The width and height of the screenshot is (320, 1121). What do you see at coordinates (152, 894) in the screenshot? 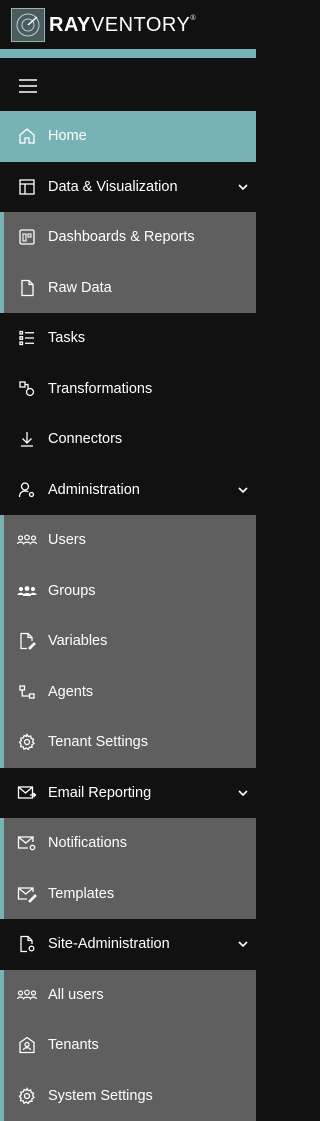
I see `nav-label-templates: Templates` at bounding box center [152, 894].